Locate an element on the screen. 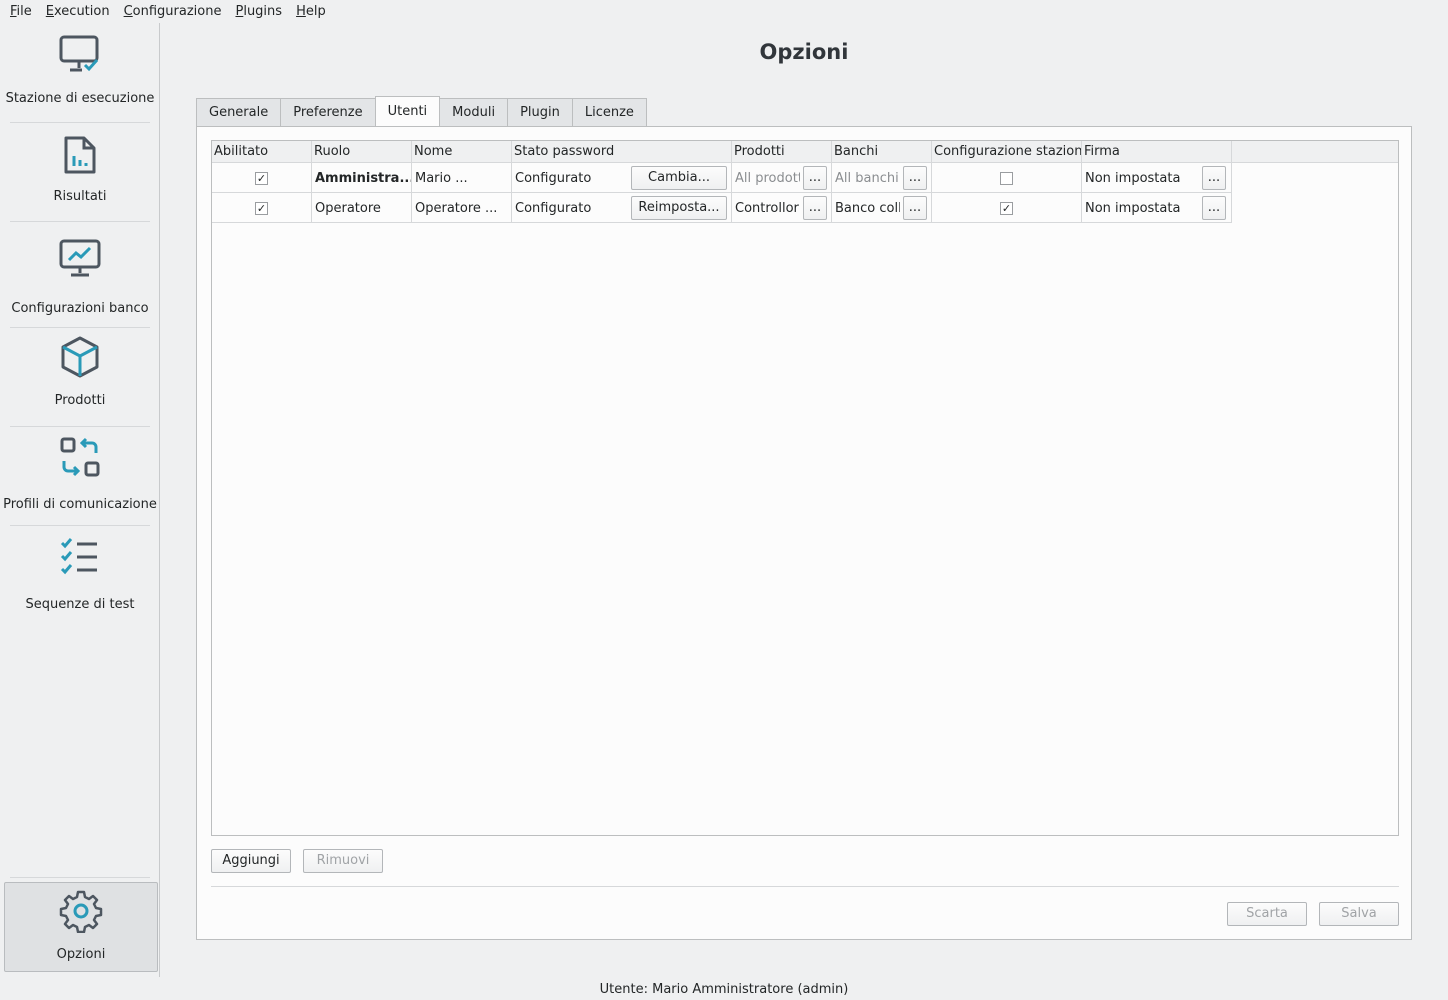  tab-preferenze: Preferenze is located at coordinates (327, 112).